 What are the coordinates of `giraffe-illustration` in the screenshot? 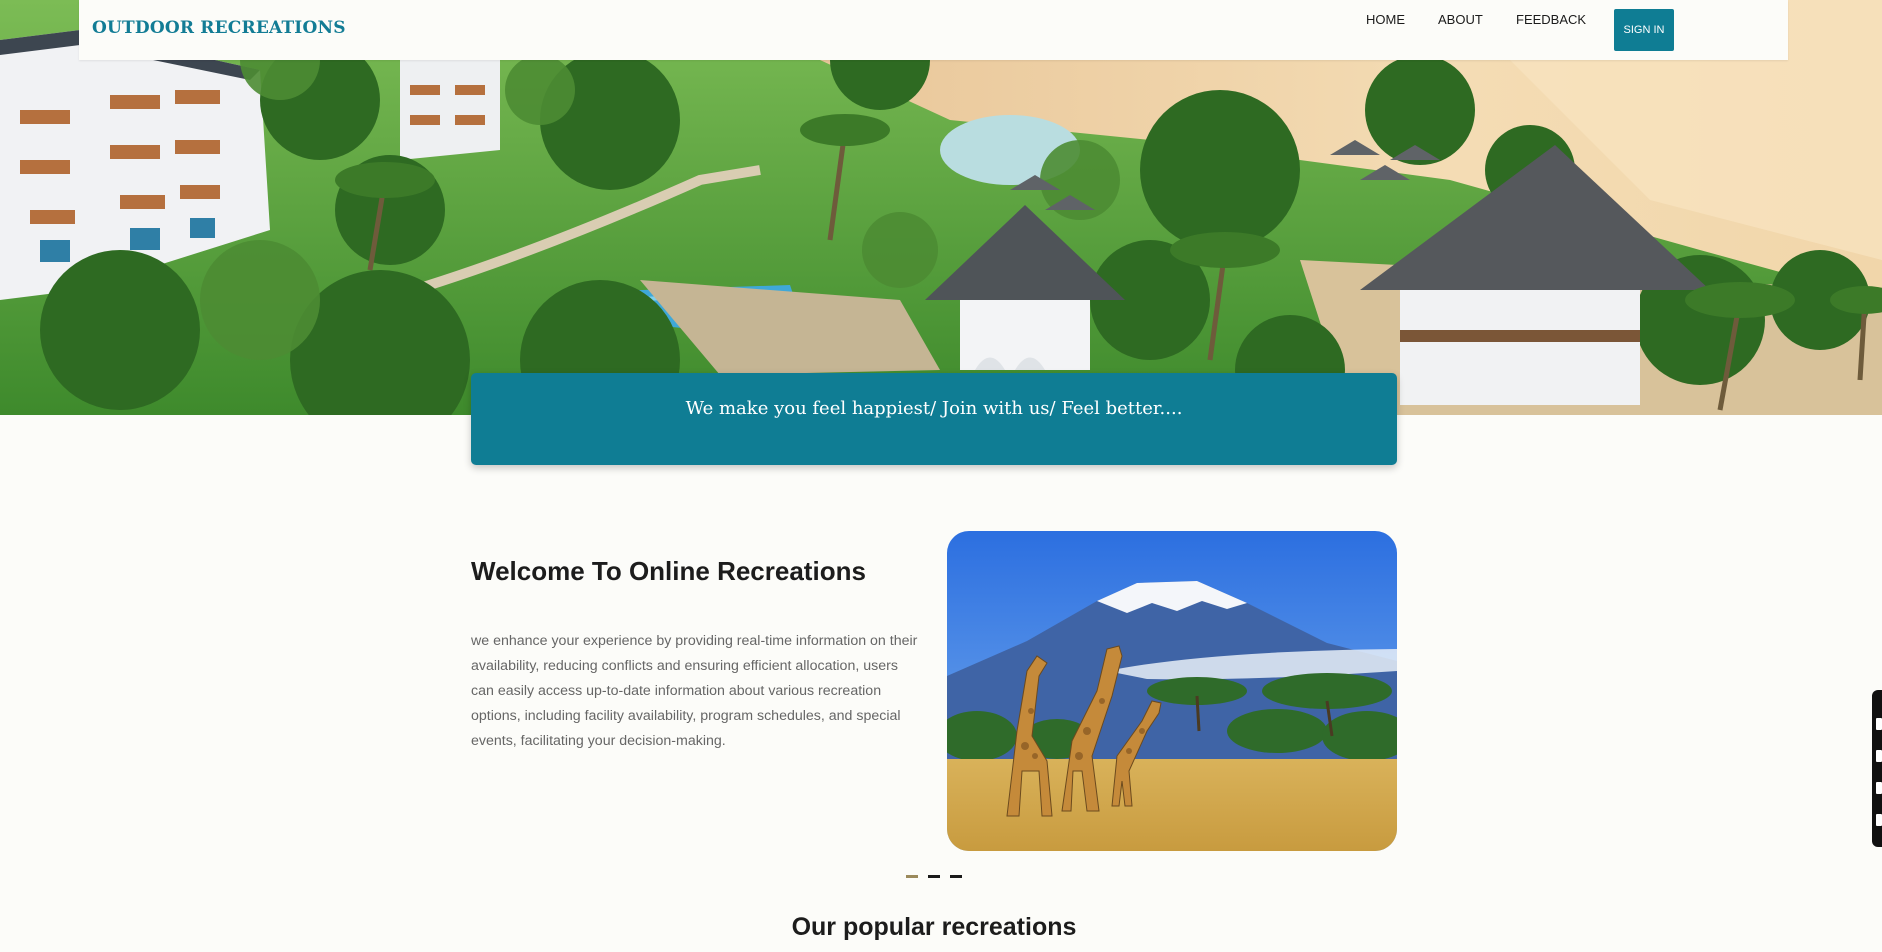 It's located at (1172, 691).